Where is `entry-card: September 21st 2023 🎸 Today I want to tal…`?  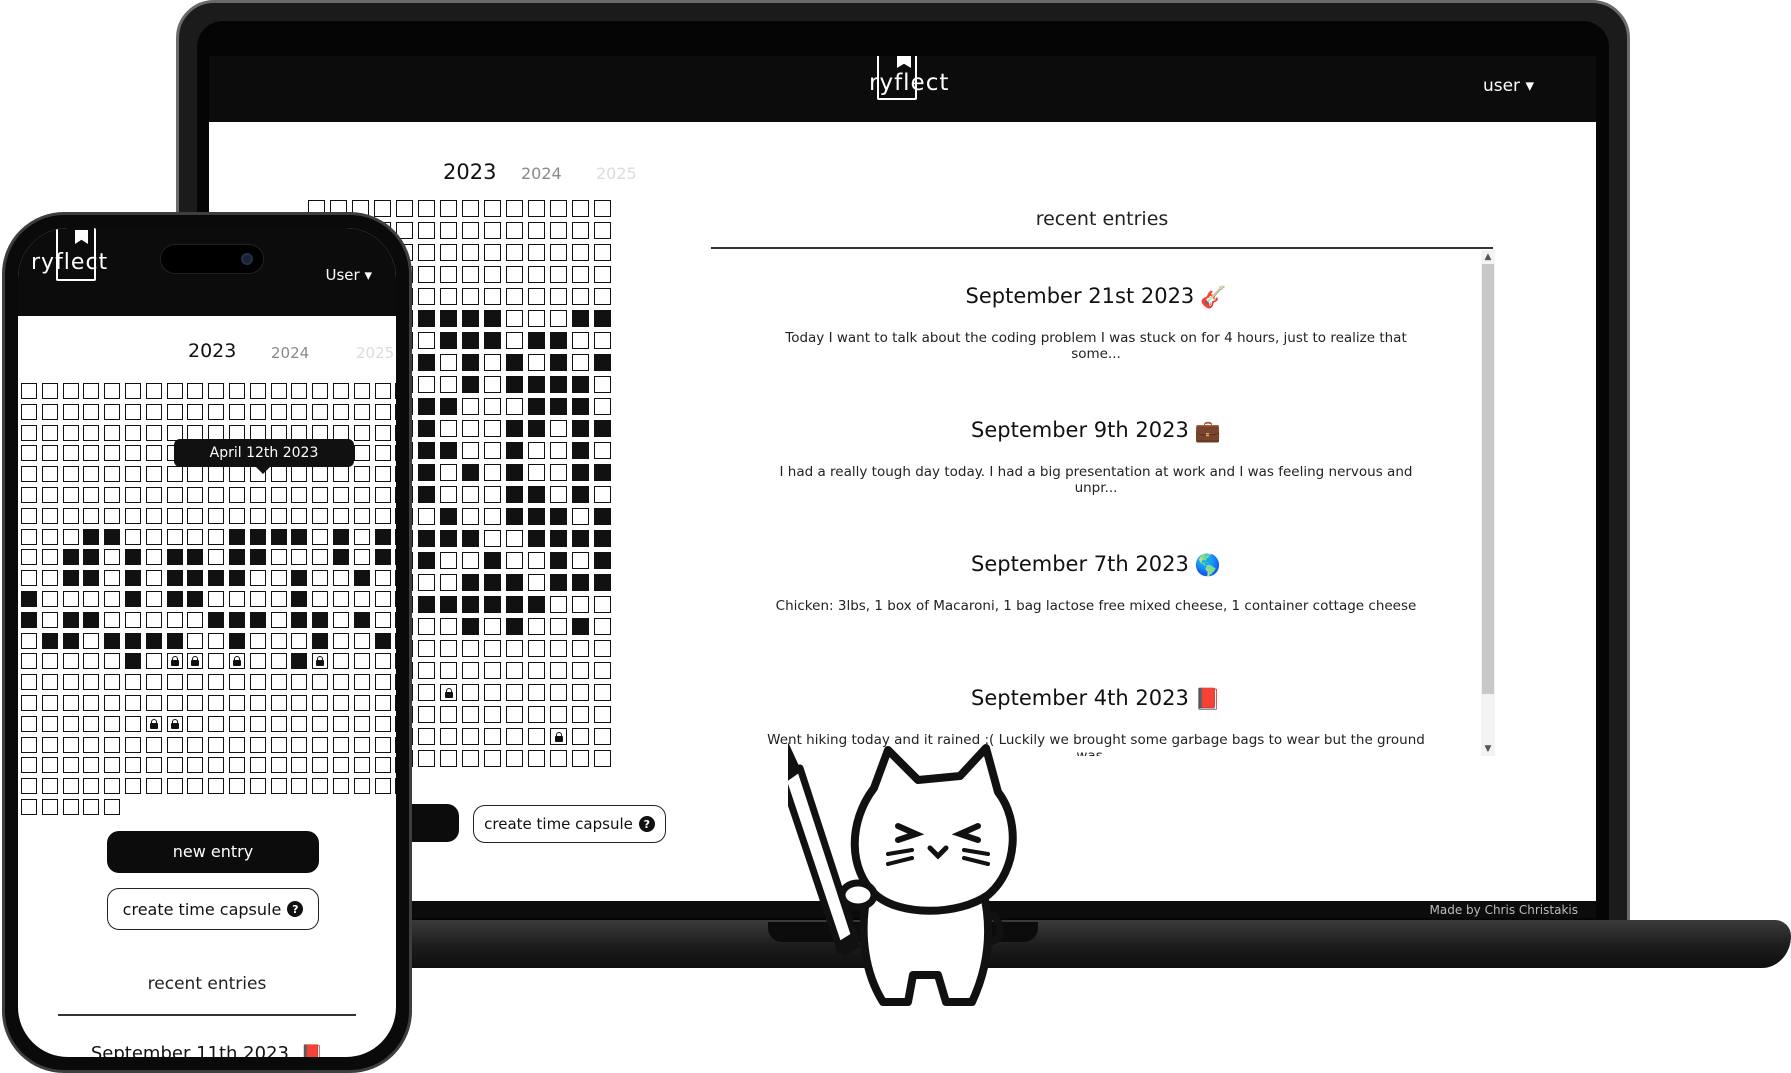
entry-card: September 21st 2023 🎸 Today I want to tal… is located at coordinates (1096, 323).